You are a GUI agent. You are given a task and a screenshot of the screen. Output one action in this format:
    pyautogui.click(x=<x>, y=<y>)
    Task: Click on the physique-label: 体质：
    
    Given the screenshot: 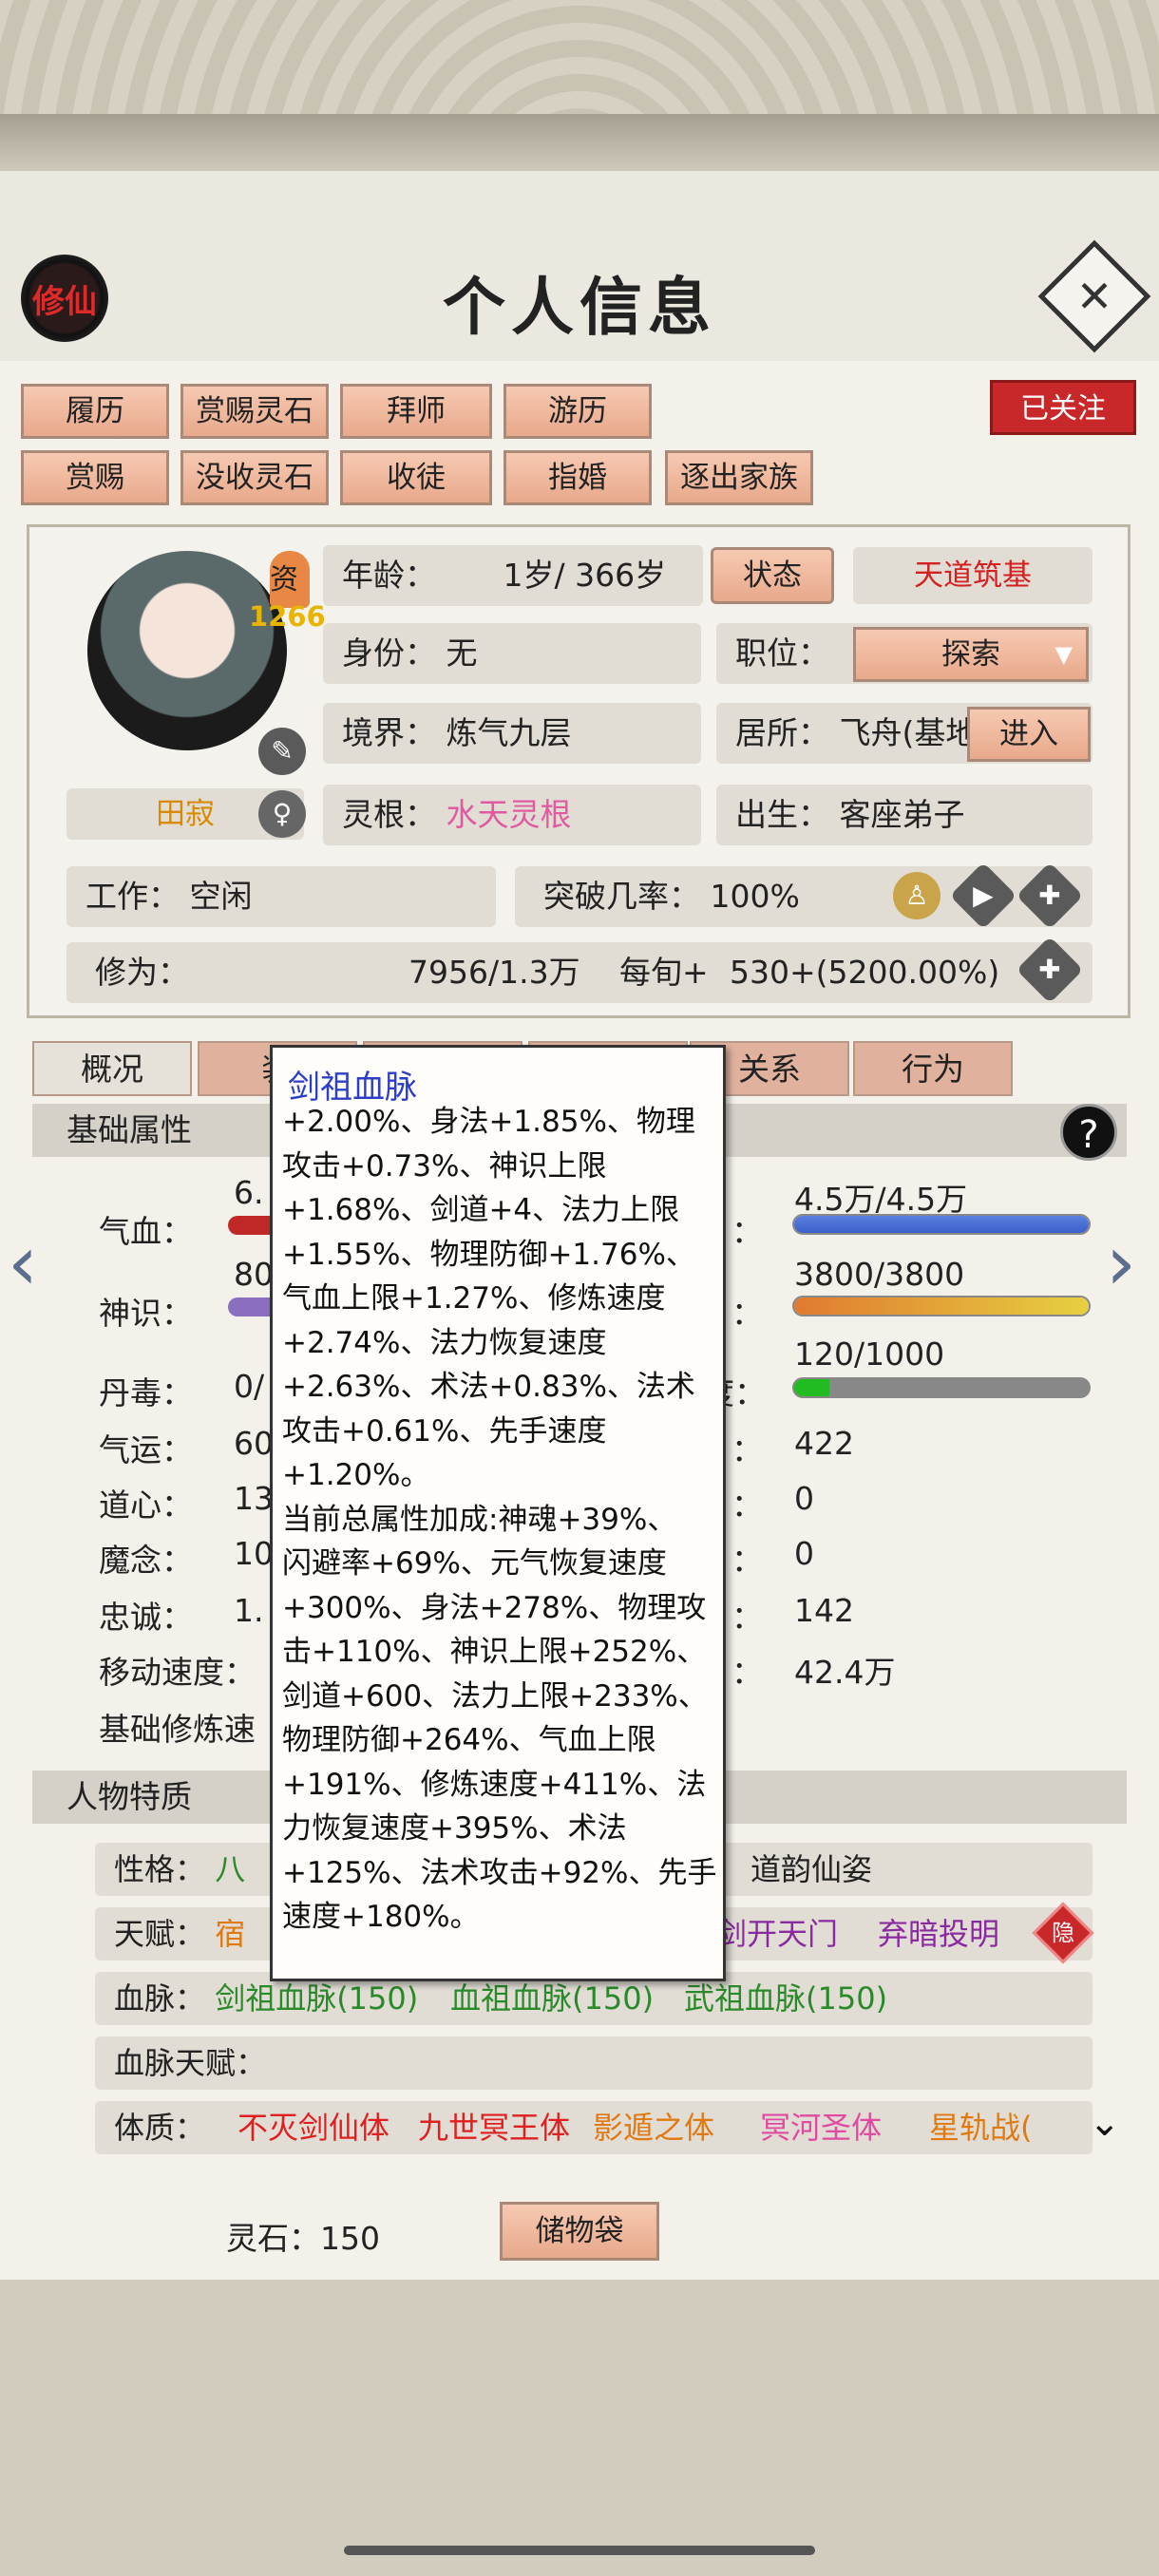 What is the action you would take?
    pyautogui.click(x=160, y=2128)
    